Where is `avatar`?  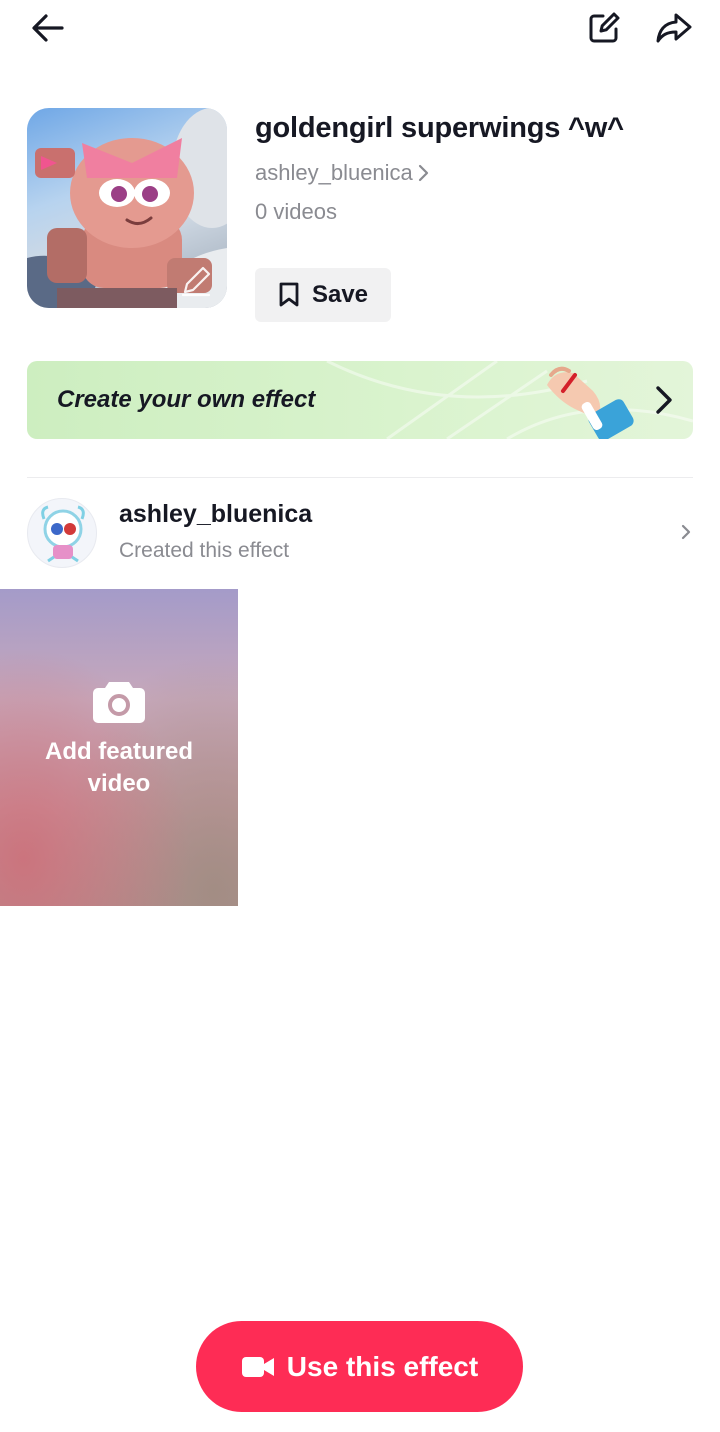 avatar is located at coordinates (62, 533).